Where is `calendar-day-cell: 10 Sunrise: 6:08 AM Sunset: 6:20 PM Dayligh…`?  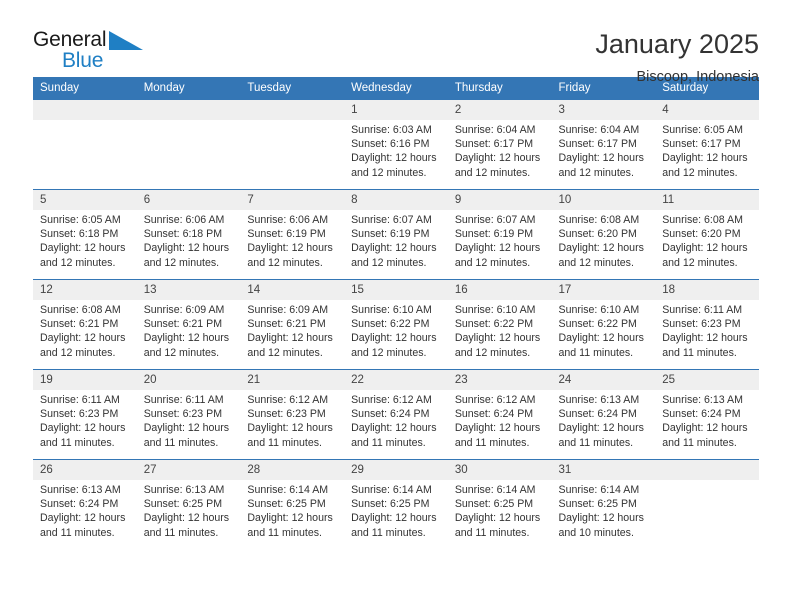 calendar-day-cell: 10 Sunrise: 6:08 AM Sunset: 6:20 PM Dayligh… is located at coordinates (603, 234).